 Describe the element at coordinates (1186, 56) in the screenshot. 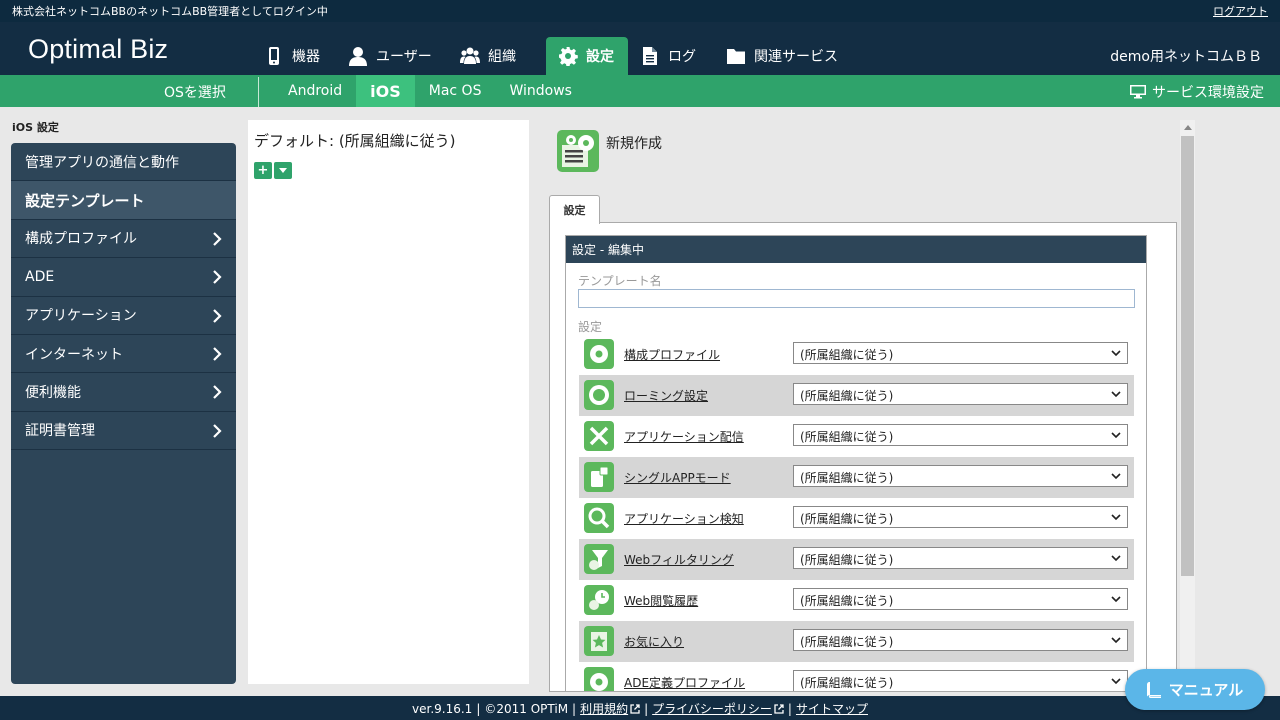

I see `organization-name: demo用ネットコムＢＢ` at that location.